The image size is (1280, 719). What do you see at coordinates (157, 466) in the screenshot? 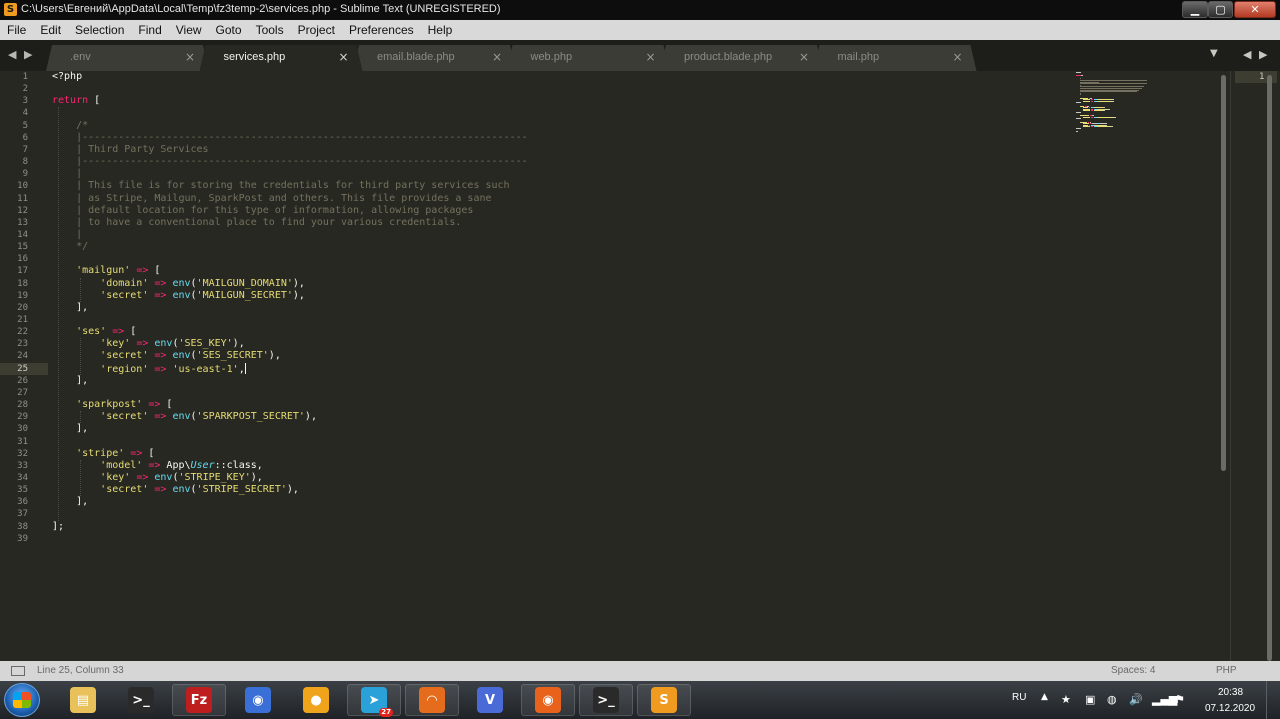
I see `code-line: 'model' => App\User::class,` at bounding box center [157, 466].